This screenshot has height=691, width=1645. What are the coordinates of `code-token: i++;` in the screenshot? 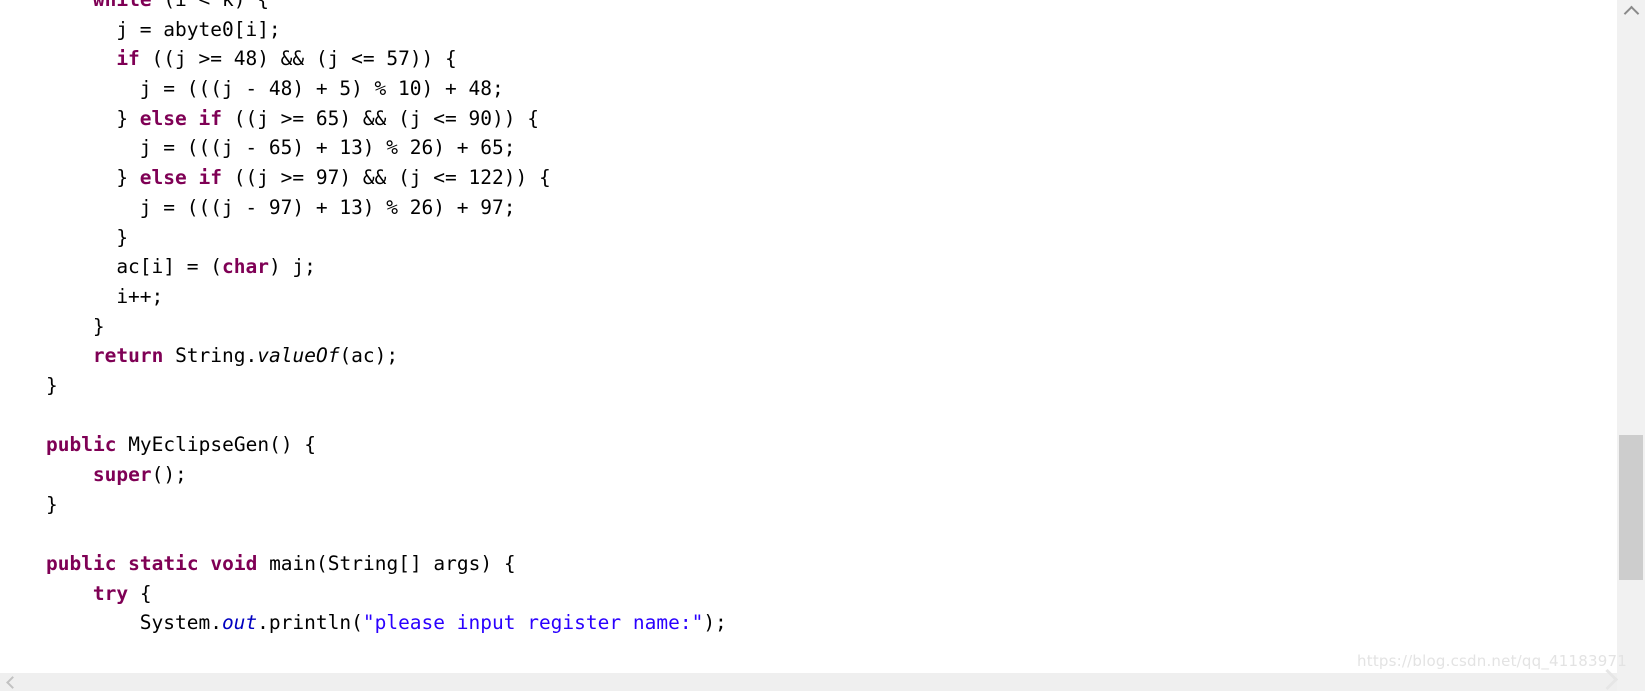 It's located at (140, 296).